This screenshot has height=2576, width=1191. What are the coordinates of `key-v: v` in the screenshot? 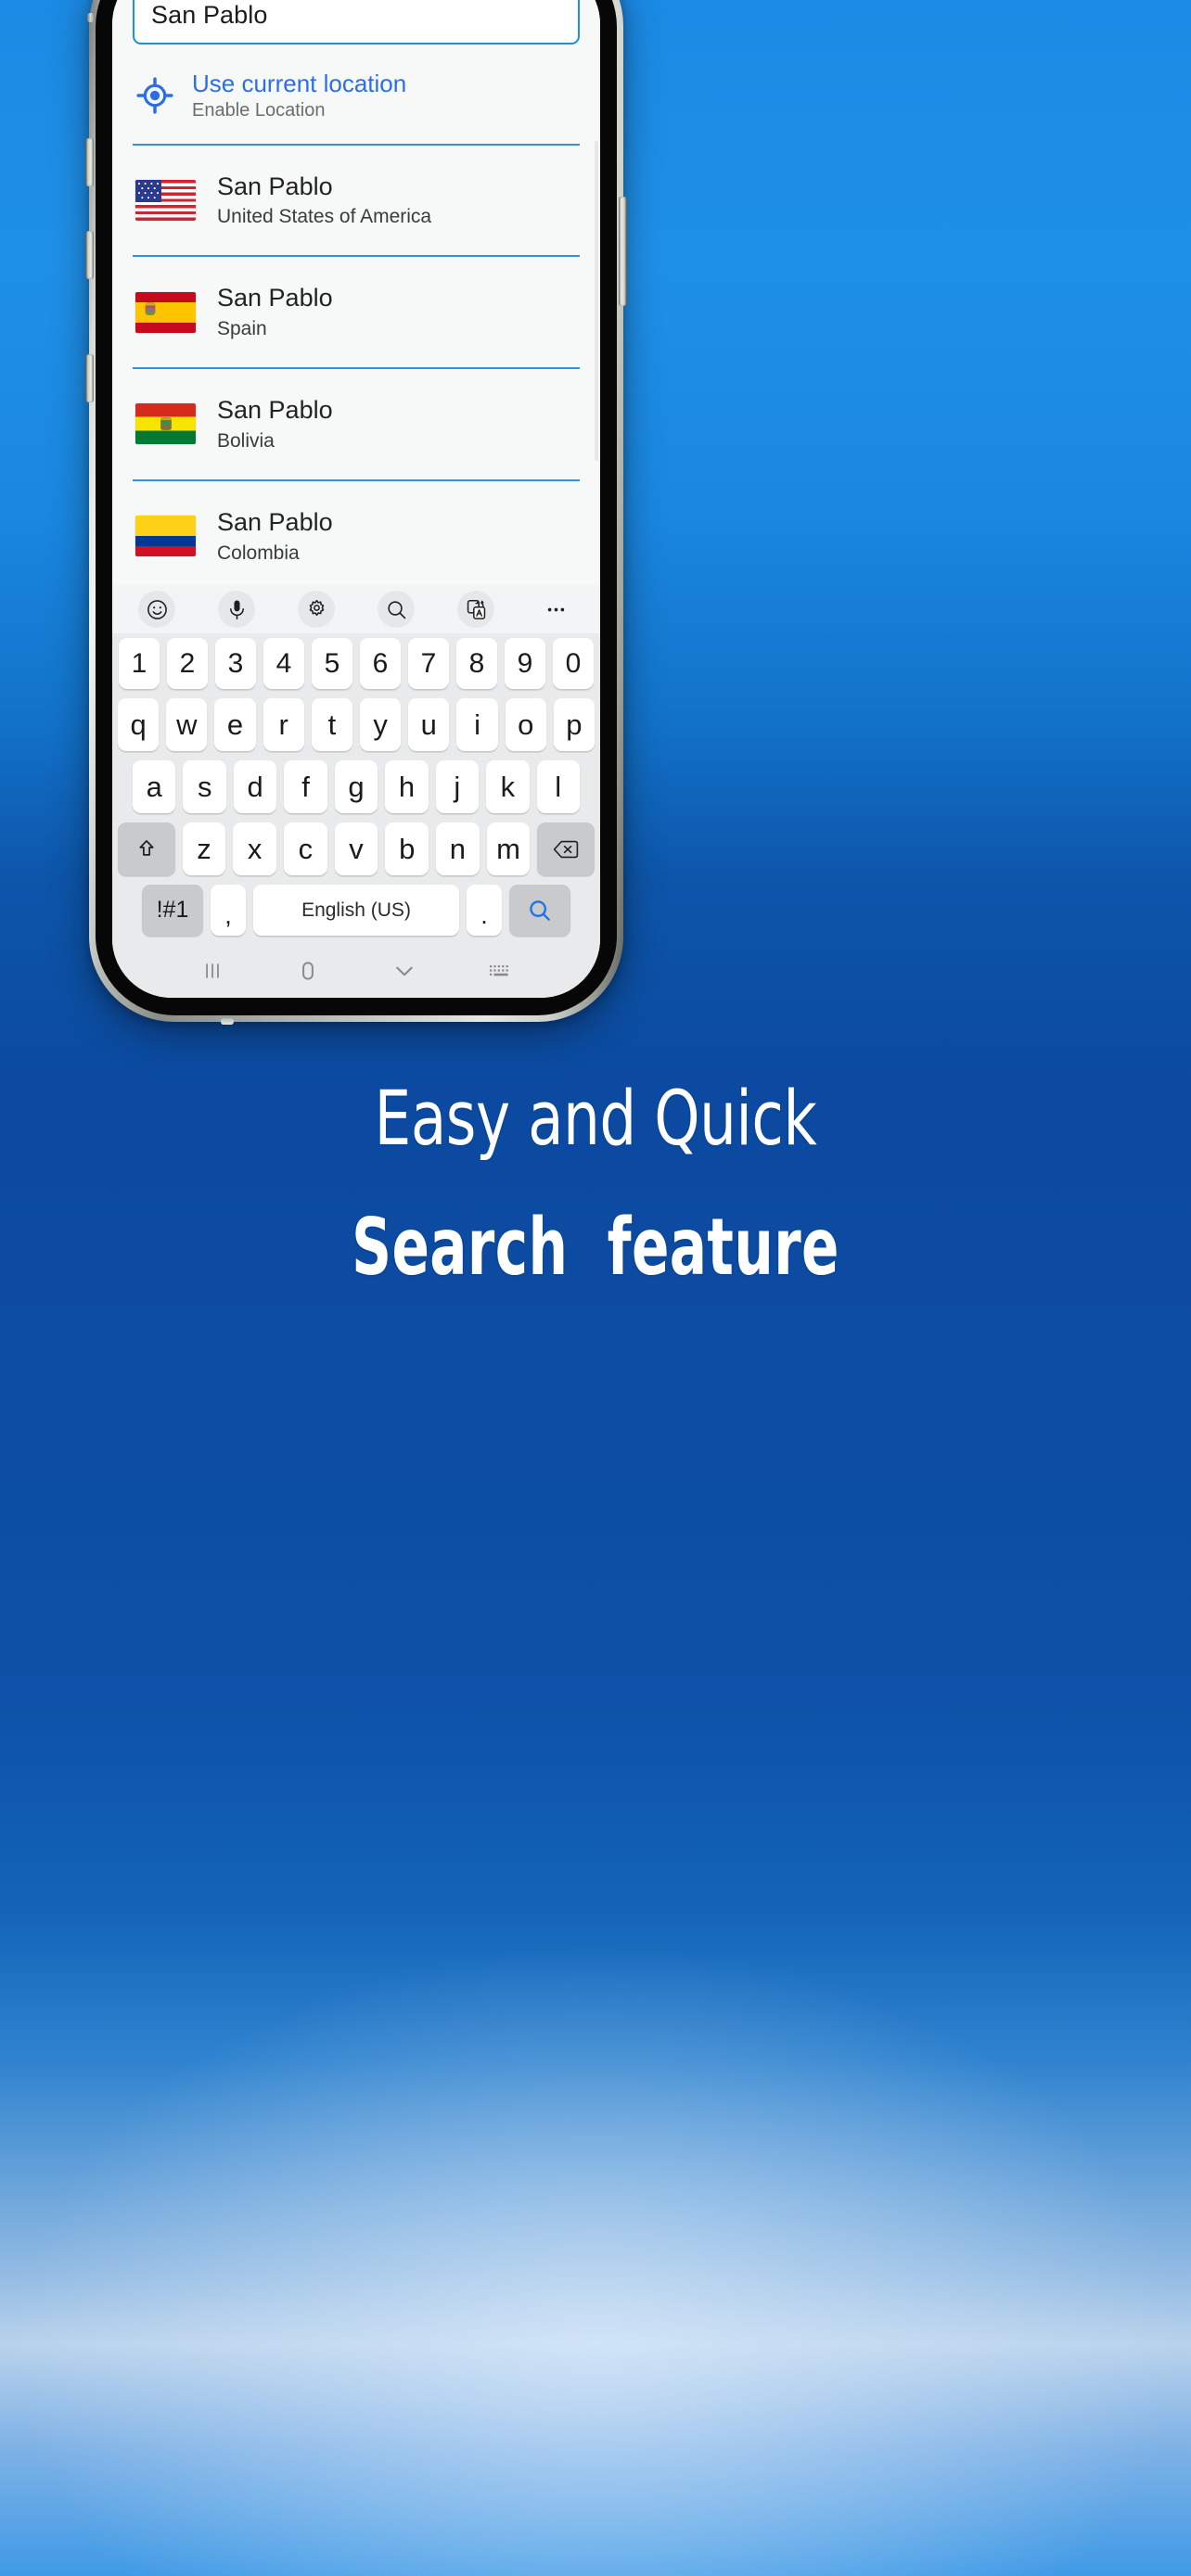 It's located at (356, 849).